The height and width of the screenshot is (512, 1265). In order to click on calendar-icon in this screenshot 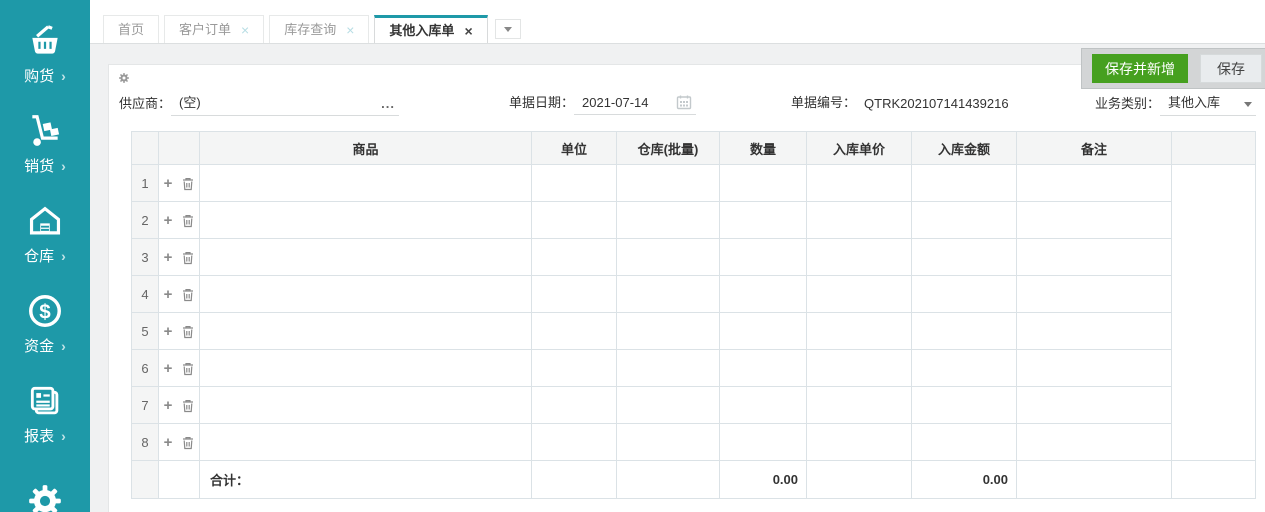, I will do `click(684, 102)`.